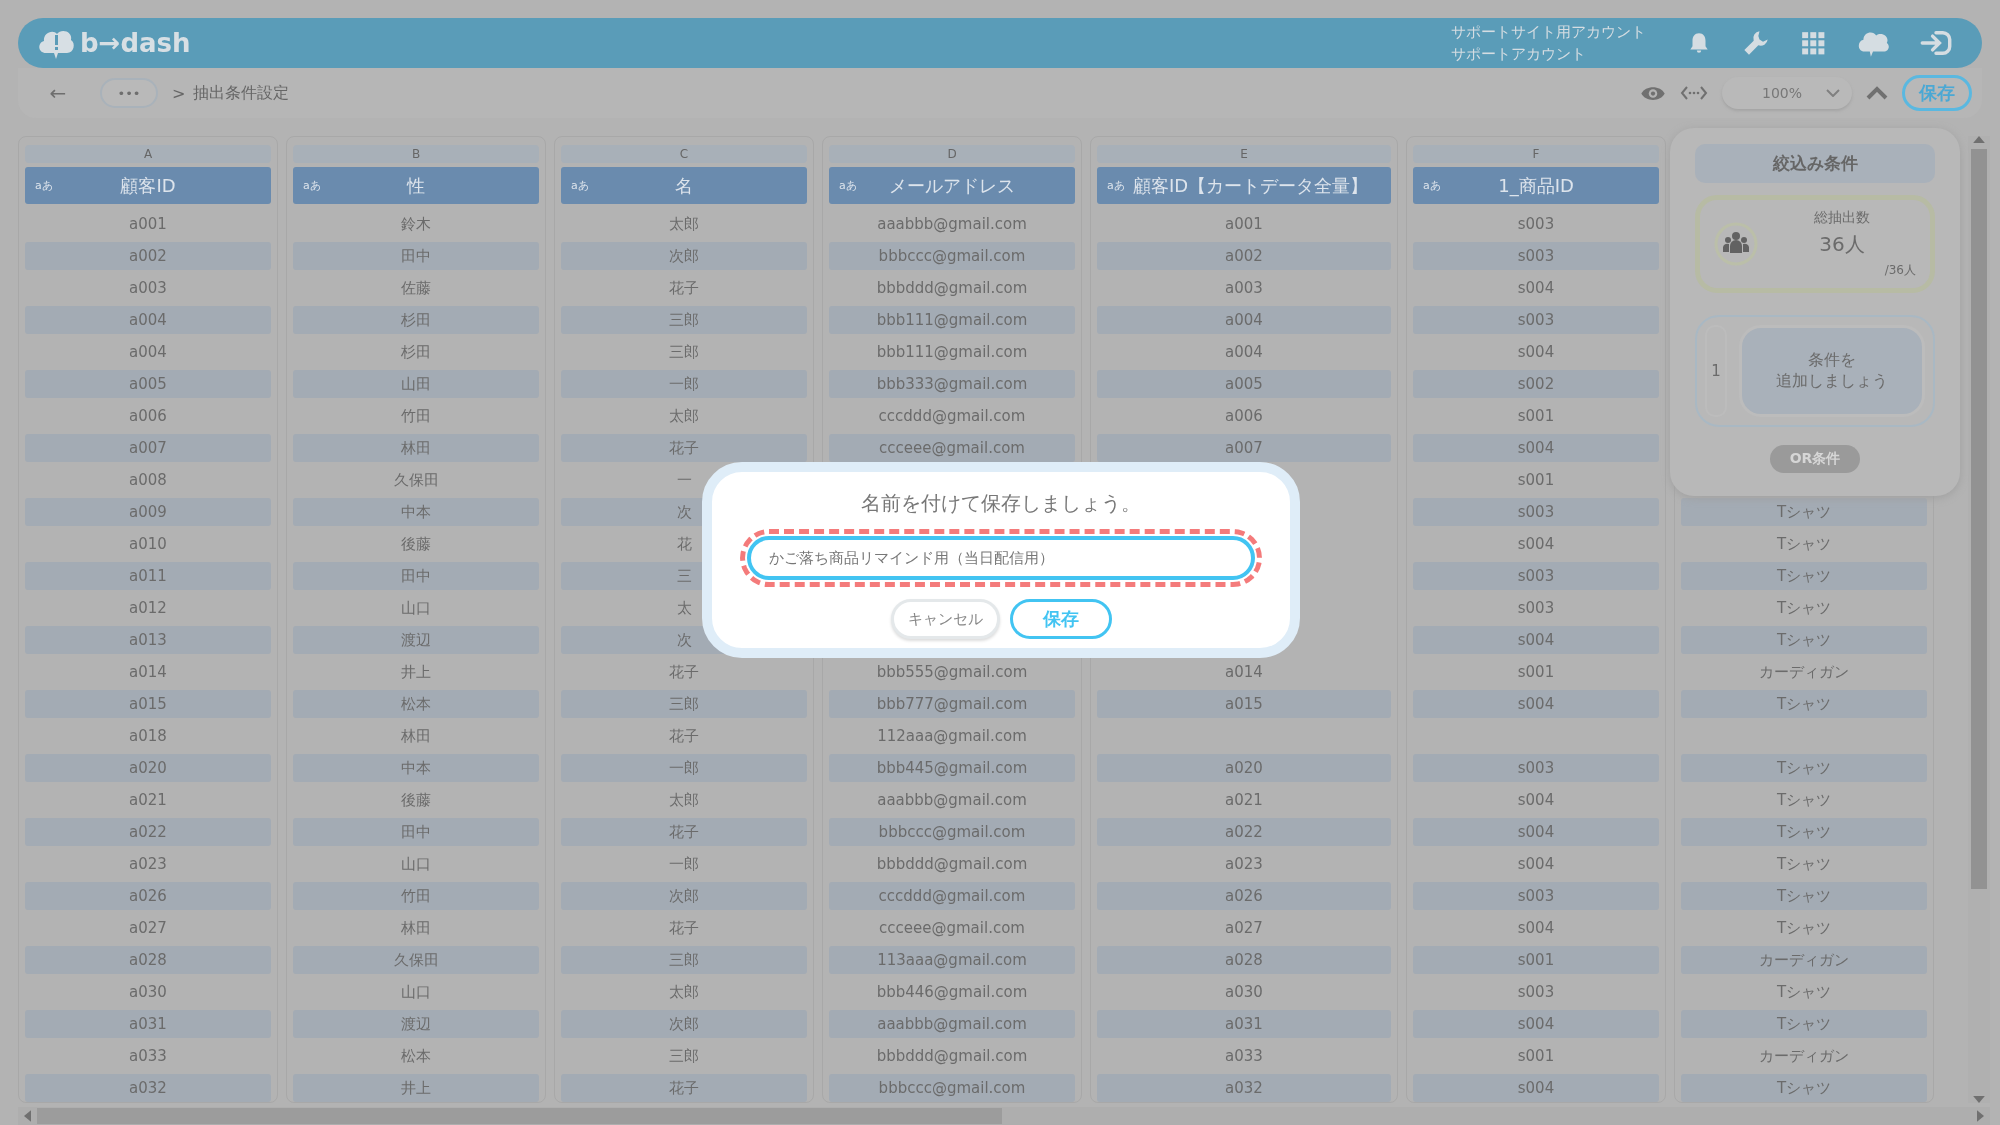  Describe the element at coordinates (1832, 371) in the screenshot. I see `add-condition-button: 条件を 追加しましょう` at that location.